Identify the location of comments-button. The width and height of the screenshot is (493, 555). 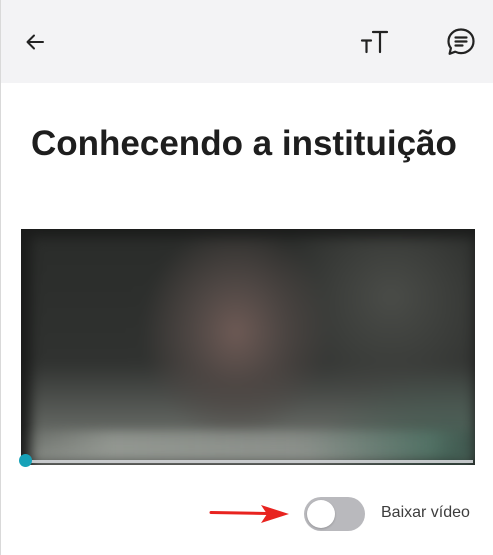
(461, 42).